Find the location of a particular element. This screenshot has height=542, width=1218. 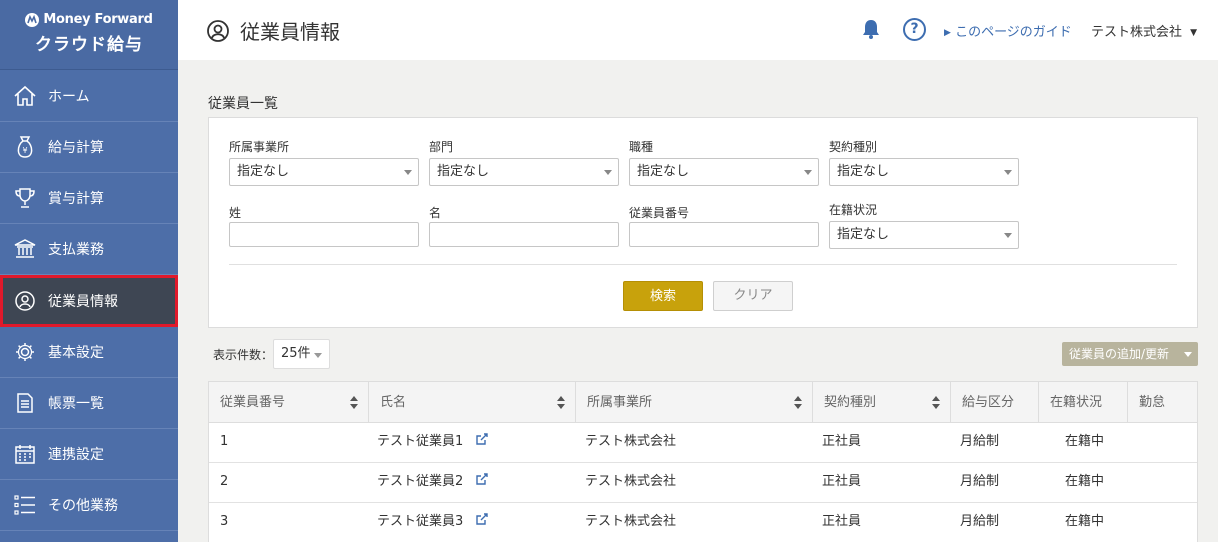

employee-name-link: テスト従業員3 is located at coordinates (420, 521).